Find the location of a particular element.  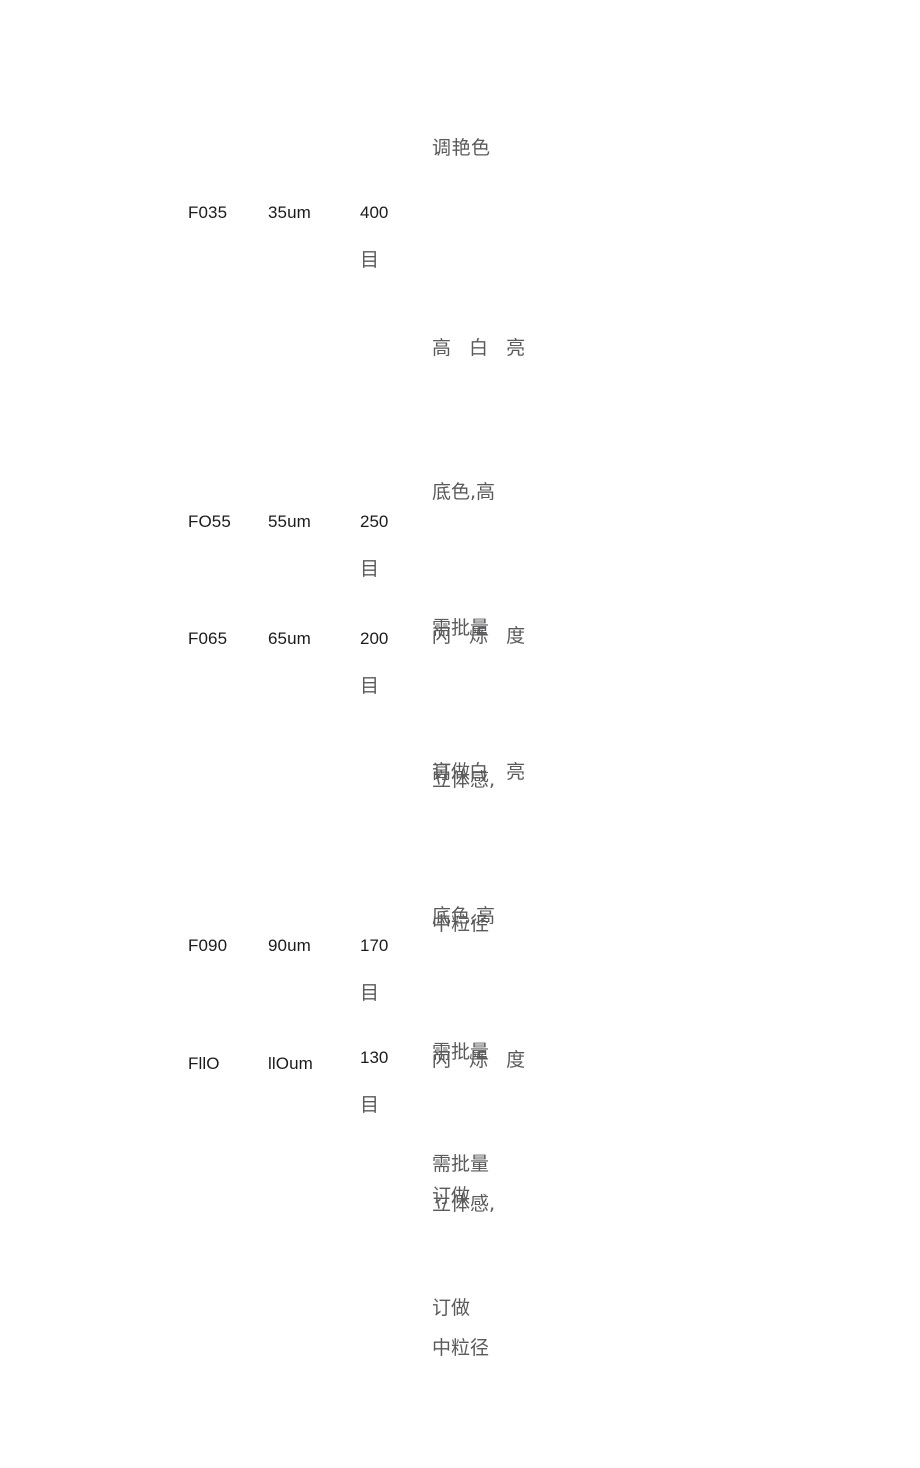

product-code: FllO is located at coordinates (204, 1063).